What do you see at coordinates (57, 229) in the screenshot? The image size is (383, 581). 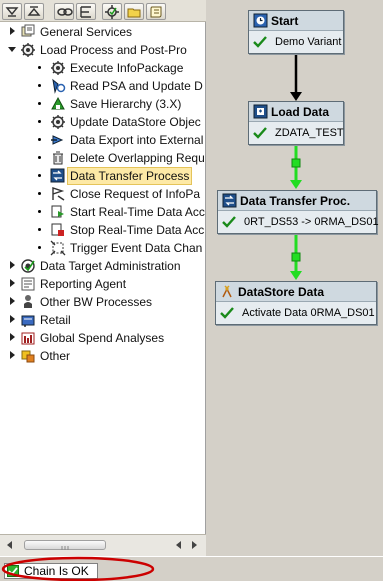 I see `stop-realtime-icon` at bounding box center [57, 229].